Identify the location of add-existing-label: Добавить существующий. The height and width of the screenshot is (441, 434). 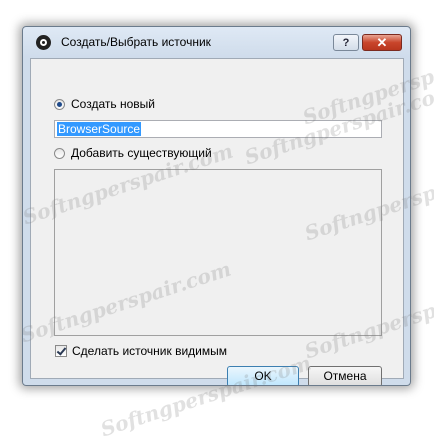
(141, 153).